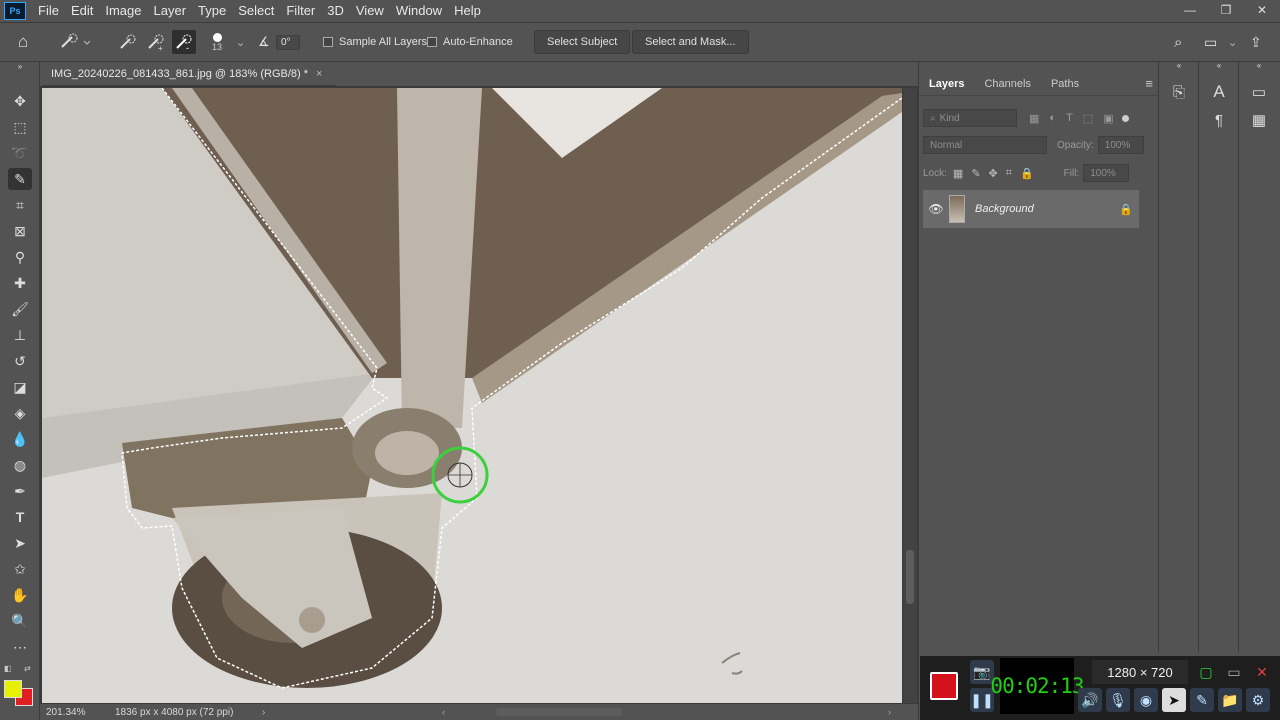  I want to click on pen-draw-icon: ✎, so click(1202, 700).